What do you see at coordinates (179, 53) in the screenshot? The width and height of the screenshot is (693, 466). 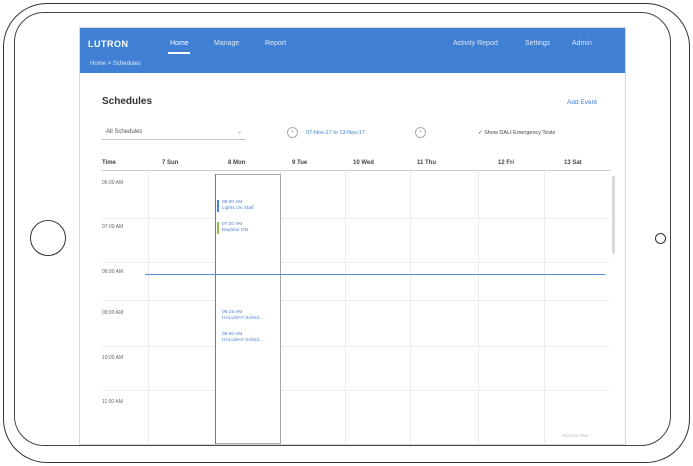 I see `nav-active-indicator` at bounding box center [179, 53].